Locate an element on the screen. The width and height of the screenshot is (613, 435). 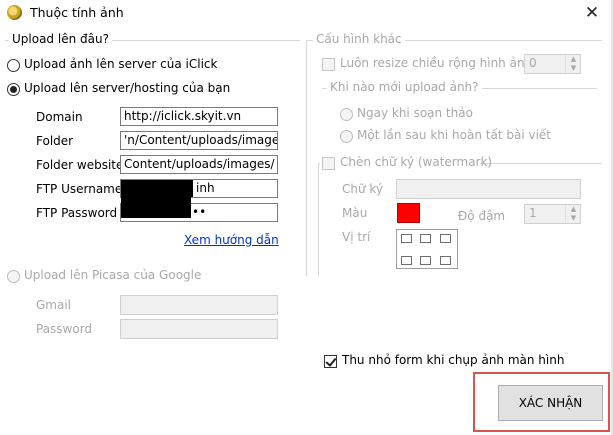
watermark-checkbox is located at coordinates (328, 163).